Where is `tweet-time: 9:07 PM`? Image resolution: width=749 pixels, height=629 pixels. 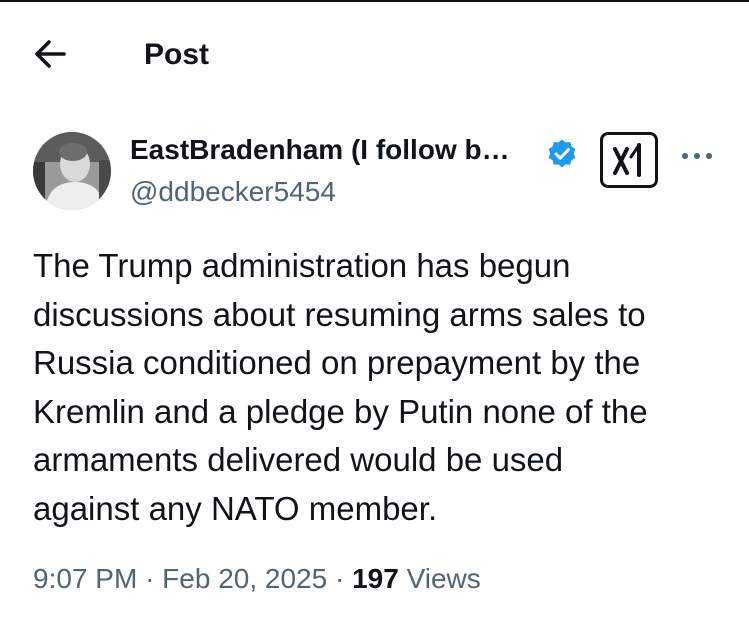 tweet-time: 9:07 PM is located at coordinates (85, 578).